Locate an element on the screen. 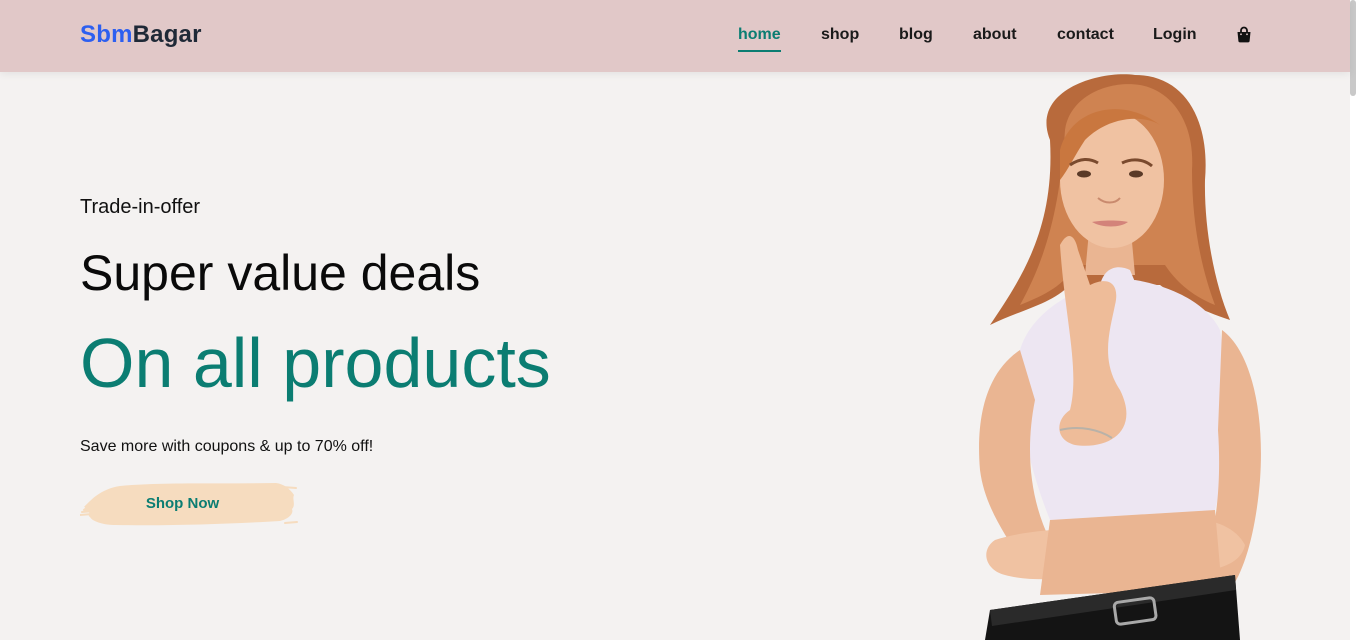 The image size is (1356, 640). active-nav-underline is located at coordinates (759, 51).